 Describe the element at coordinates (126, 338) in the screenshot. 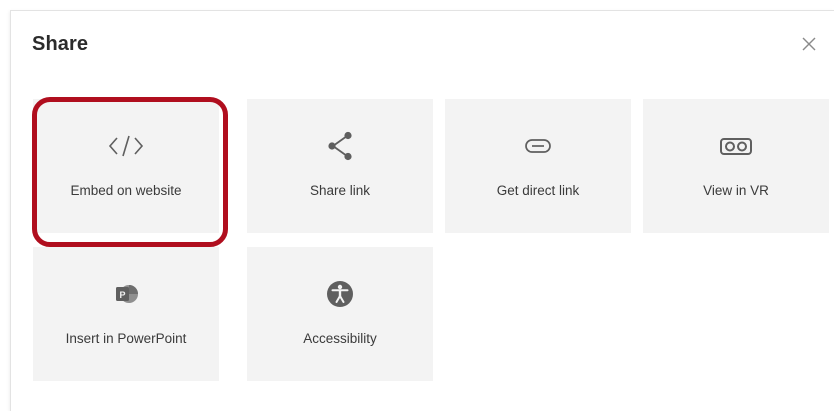

I see `tile-label: Insert in PowerPoint` at that location.